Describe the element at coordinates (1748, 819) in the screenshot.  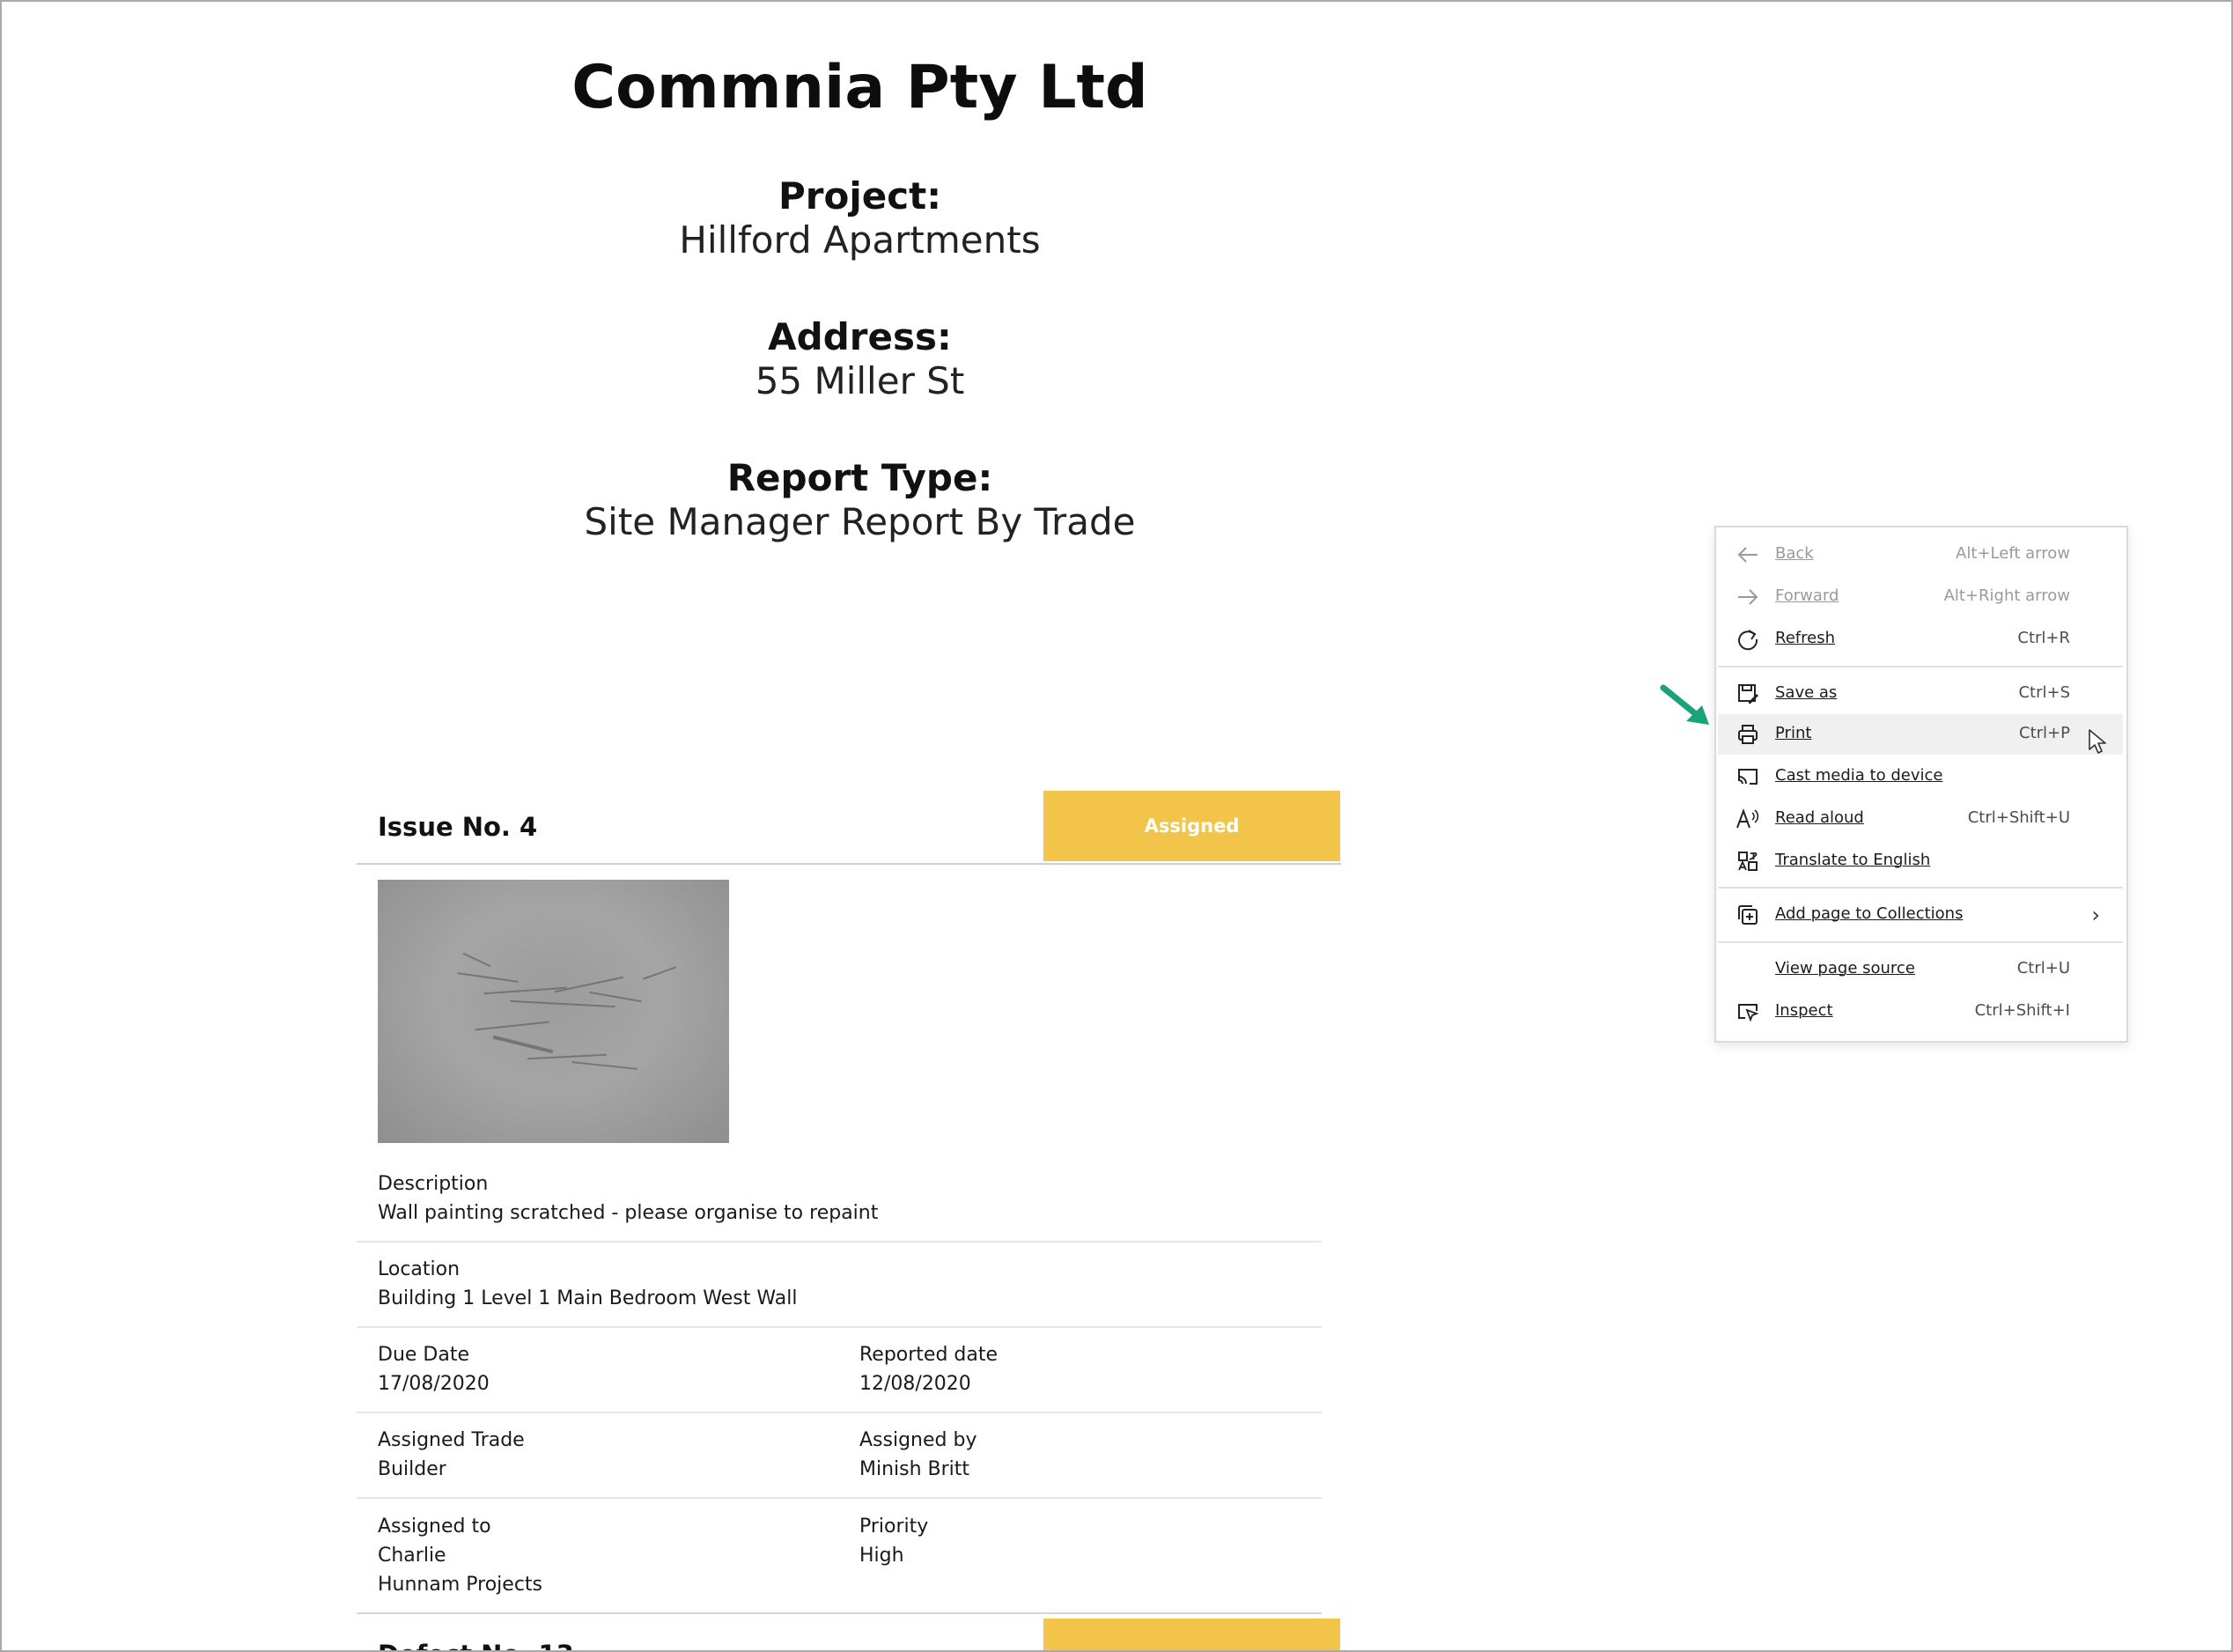
I see `read-aloud-icon` at that location.